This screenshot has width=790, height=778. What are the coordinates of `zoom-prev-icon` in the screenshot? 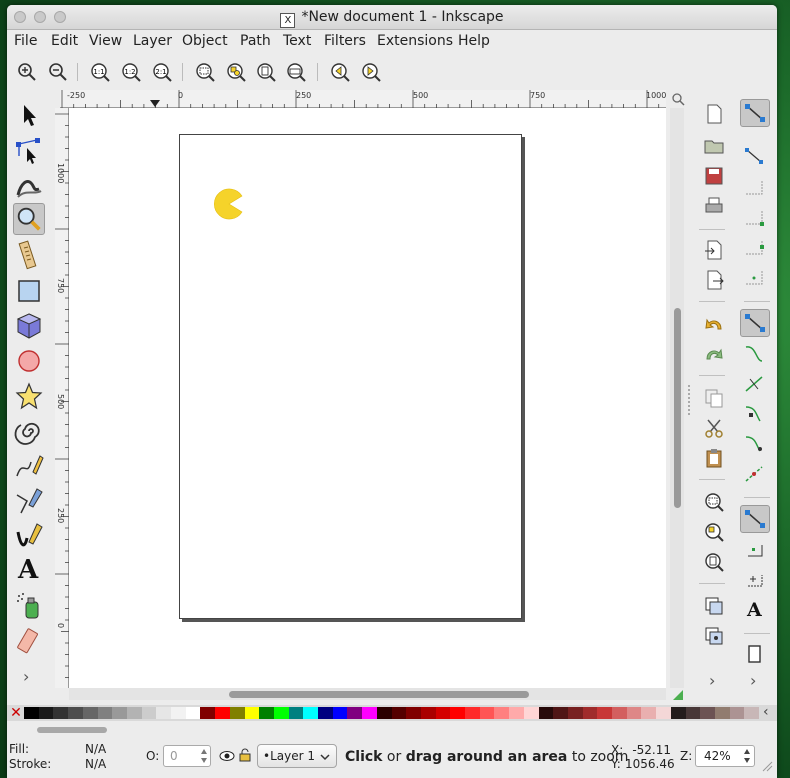 It's located at (340, 72).